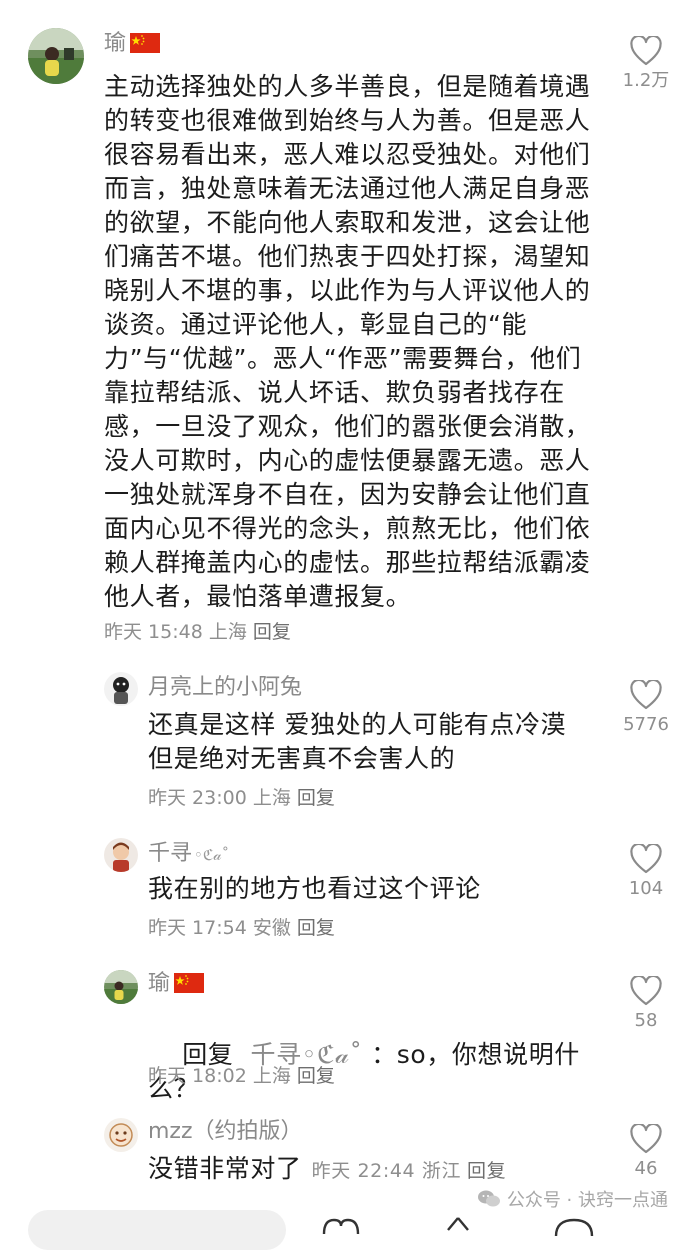 Image resolution: width=690 pixels, height=1250 pixels. Describe the element at coordinates (188, 854) in the screenshot. I see `comment-username: 千寻 ◦ℭ𝒶˚` at that location.